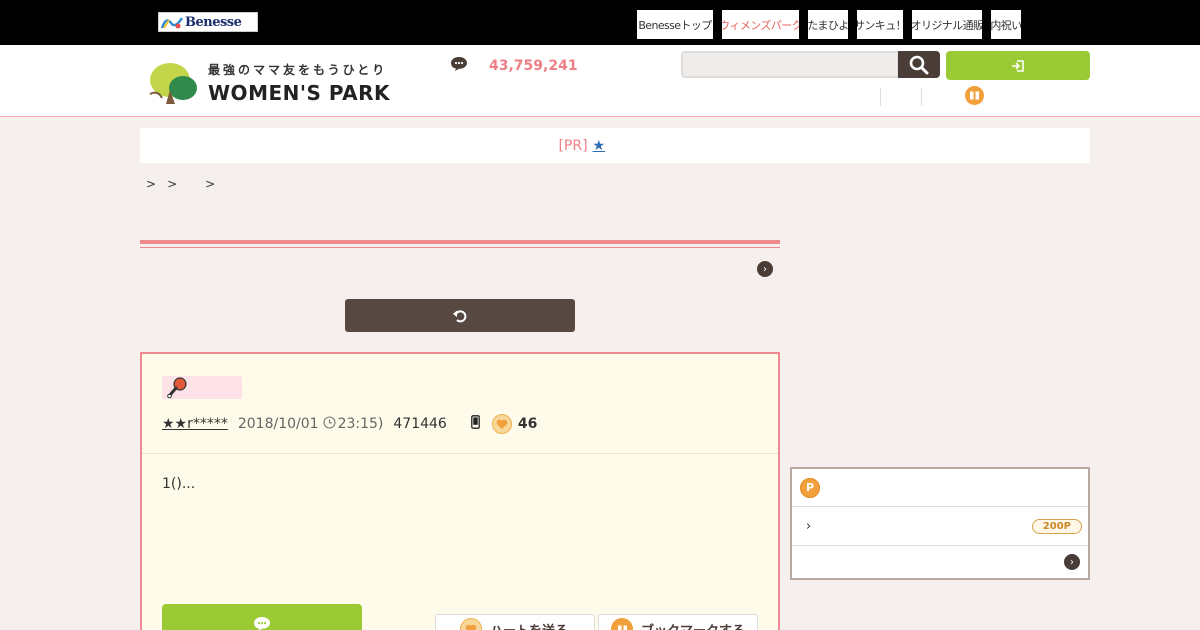 This screenshot has width=1200, height=630. What do you see at coordinates (460, 453) in the screenshot?
I see `post-divider` at bounding box center [460, 453].